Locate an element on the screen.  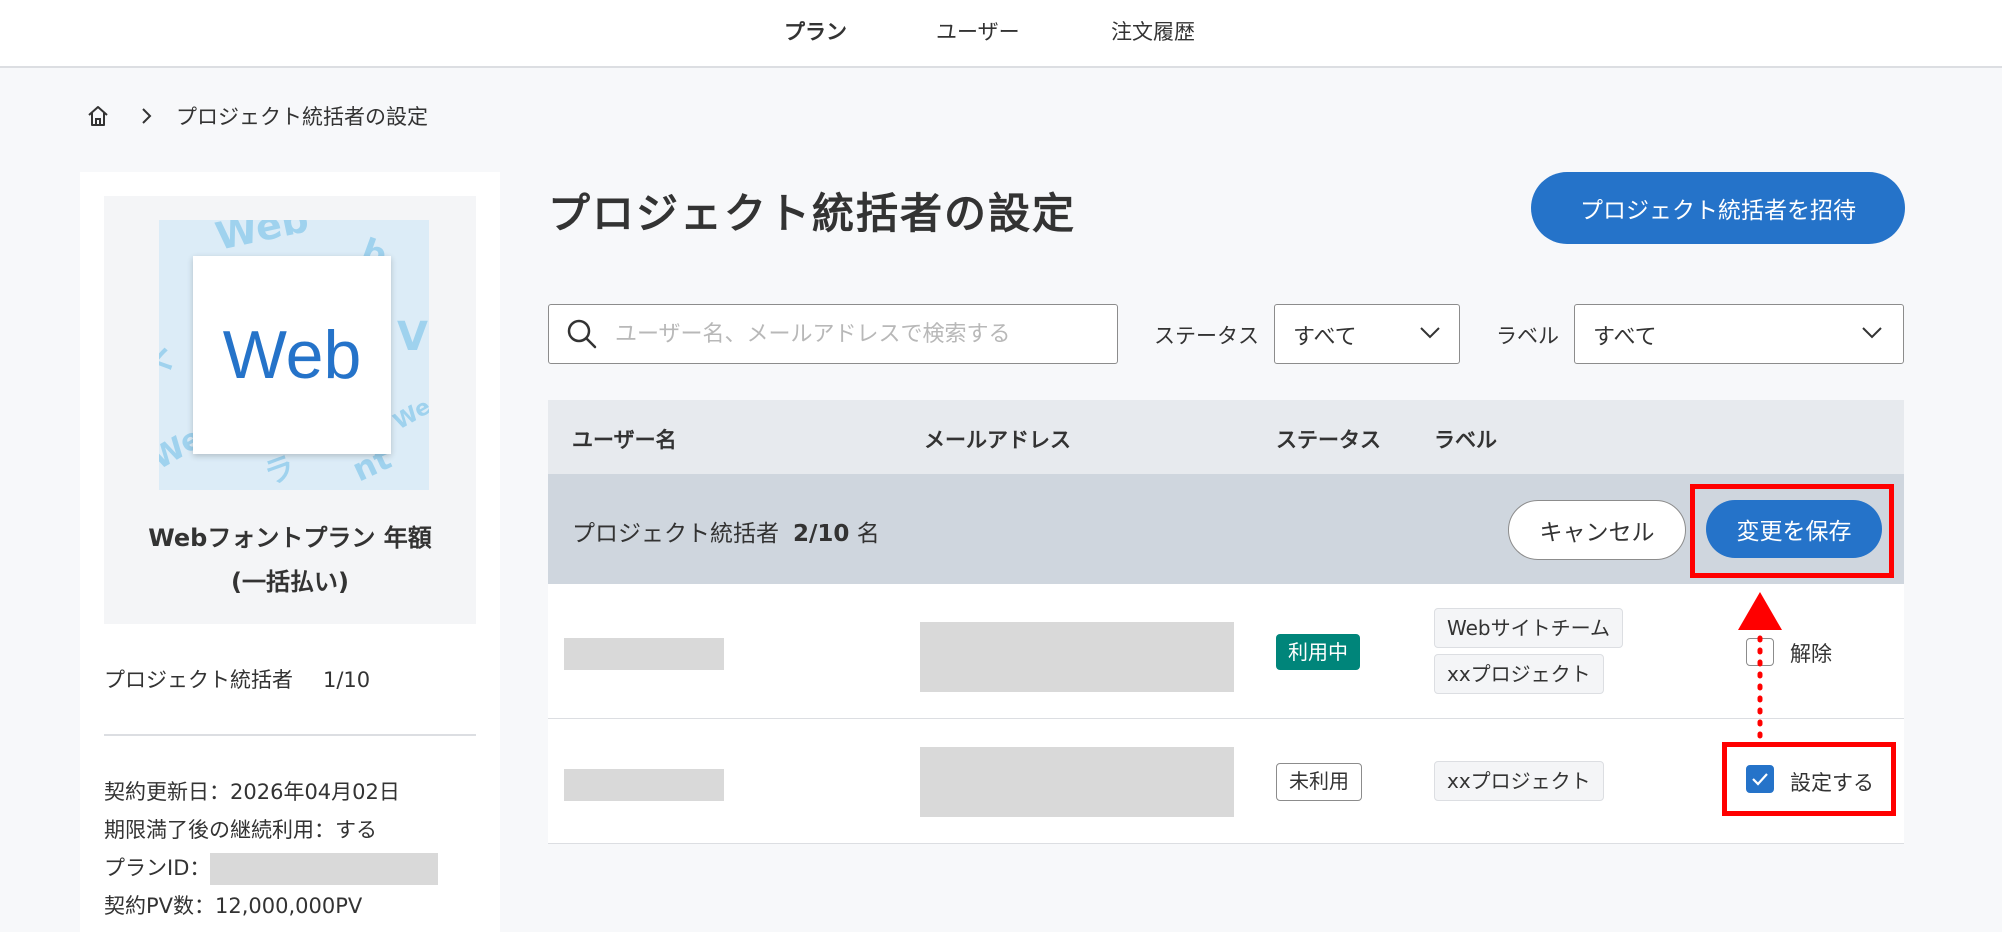
search-input is located at coordinates (855, 334).